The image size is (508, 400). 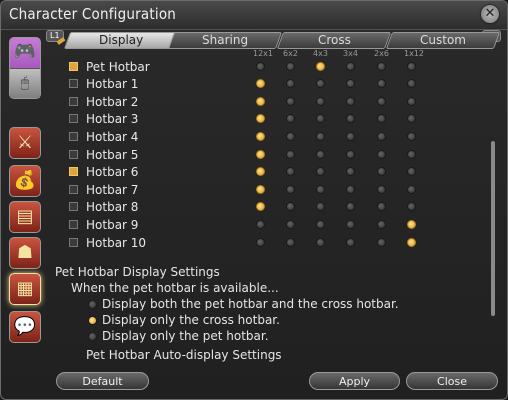 I want to click on default-button: Default, so click(x=102, y=381).